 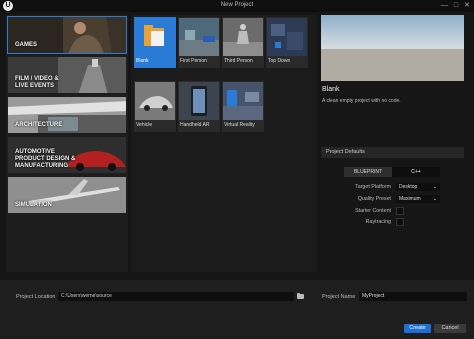 I want to click on browse-folder-icon, so click(x=300, y=296).